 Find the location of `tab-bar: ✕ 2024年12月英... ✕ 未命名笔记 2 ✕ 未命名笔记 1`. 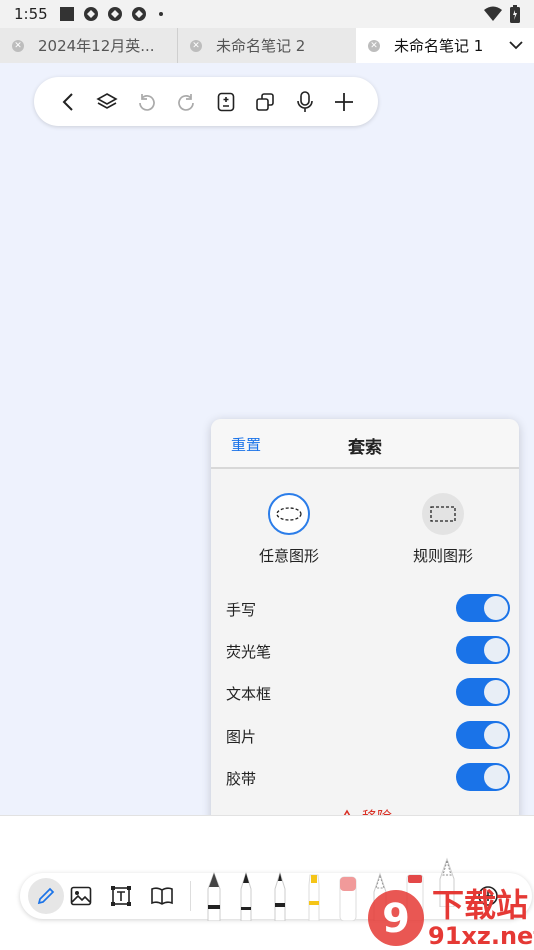

tab-bar: ✕ 2024年12月英... ✕ 未命名笔记 2 ✕ 未命名笔记 1 is located at coordinates (267, 45).